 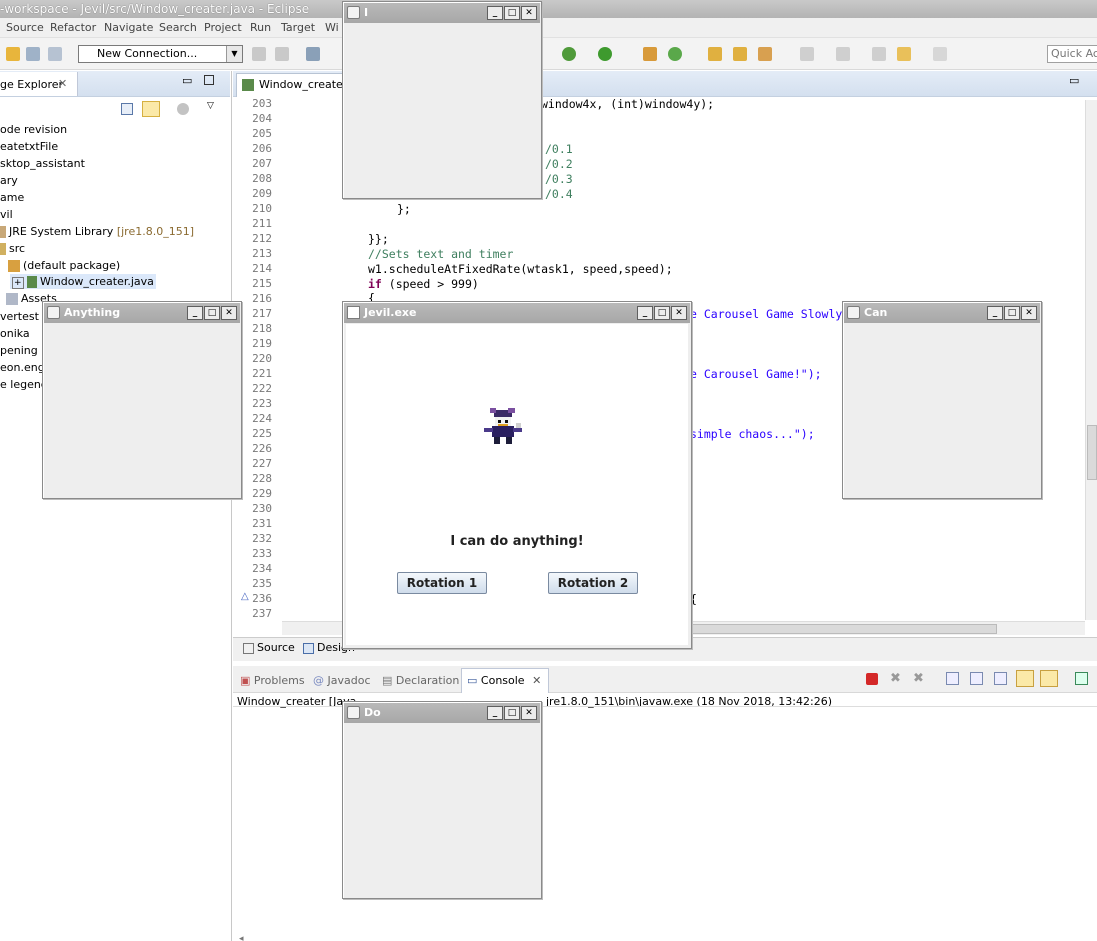 What do you see at coordinates (442, 713) in the screenshot?
I see `window-title-bar: Do _ □ ✕` at bounding box center [442, 713].